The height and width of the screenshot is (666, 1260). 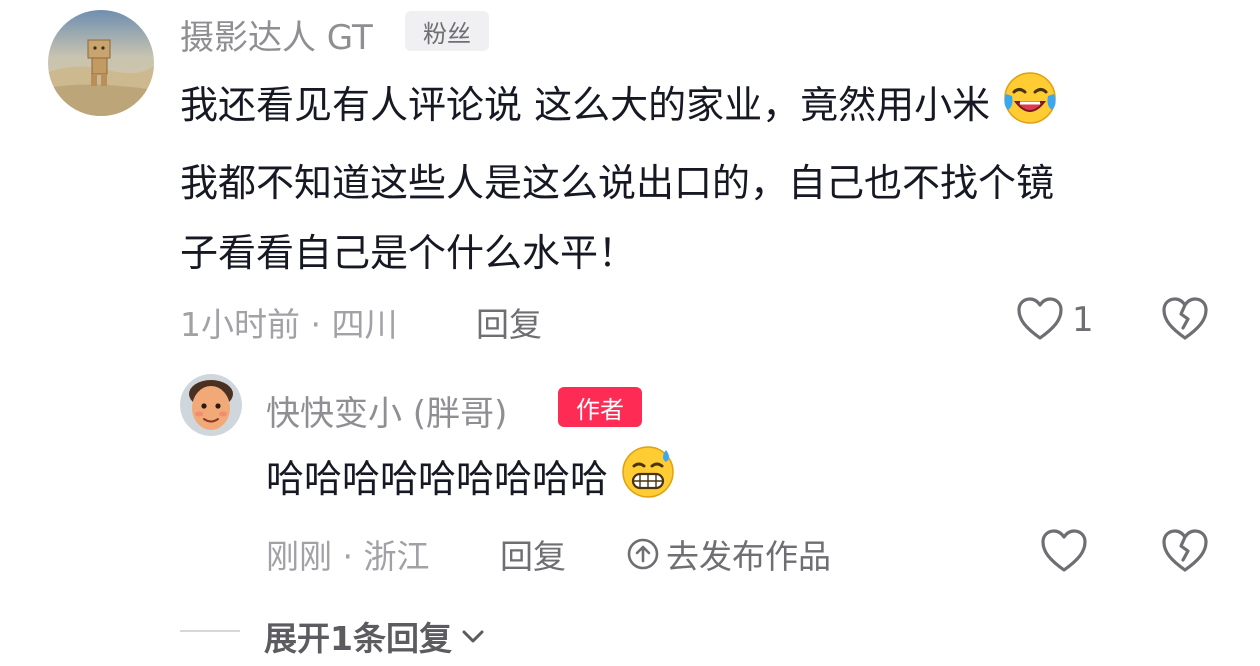 I want to click on like-heart-icon, so click(x=1040, y=321).